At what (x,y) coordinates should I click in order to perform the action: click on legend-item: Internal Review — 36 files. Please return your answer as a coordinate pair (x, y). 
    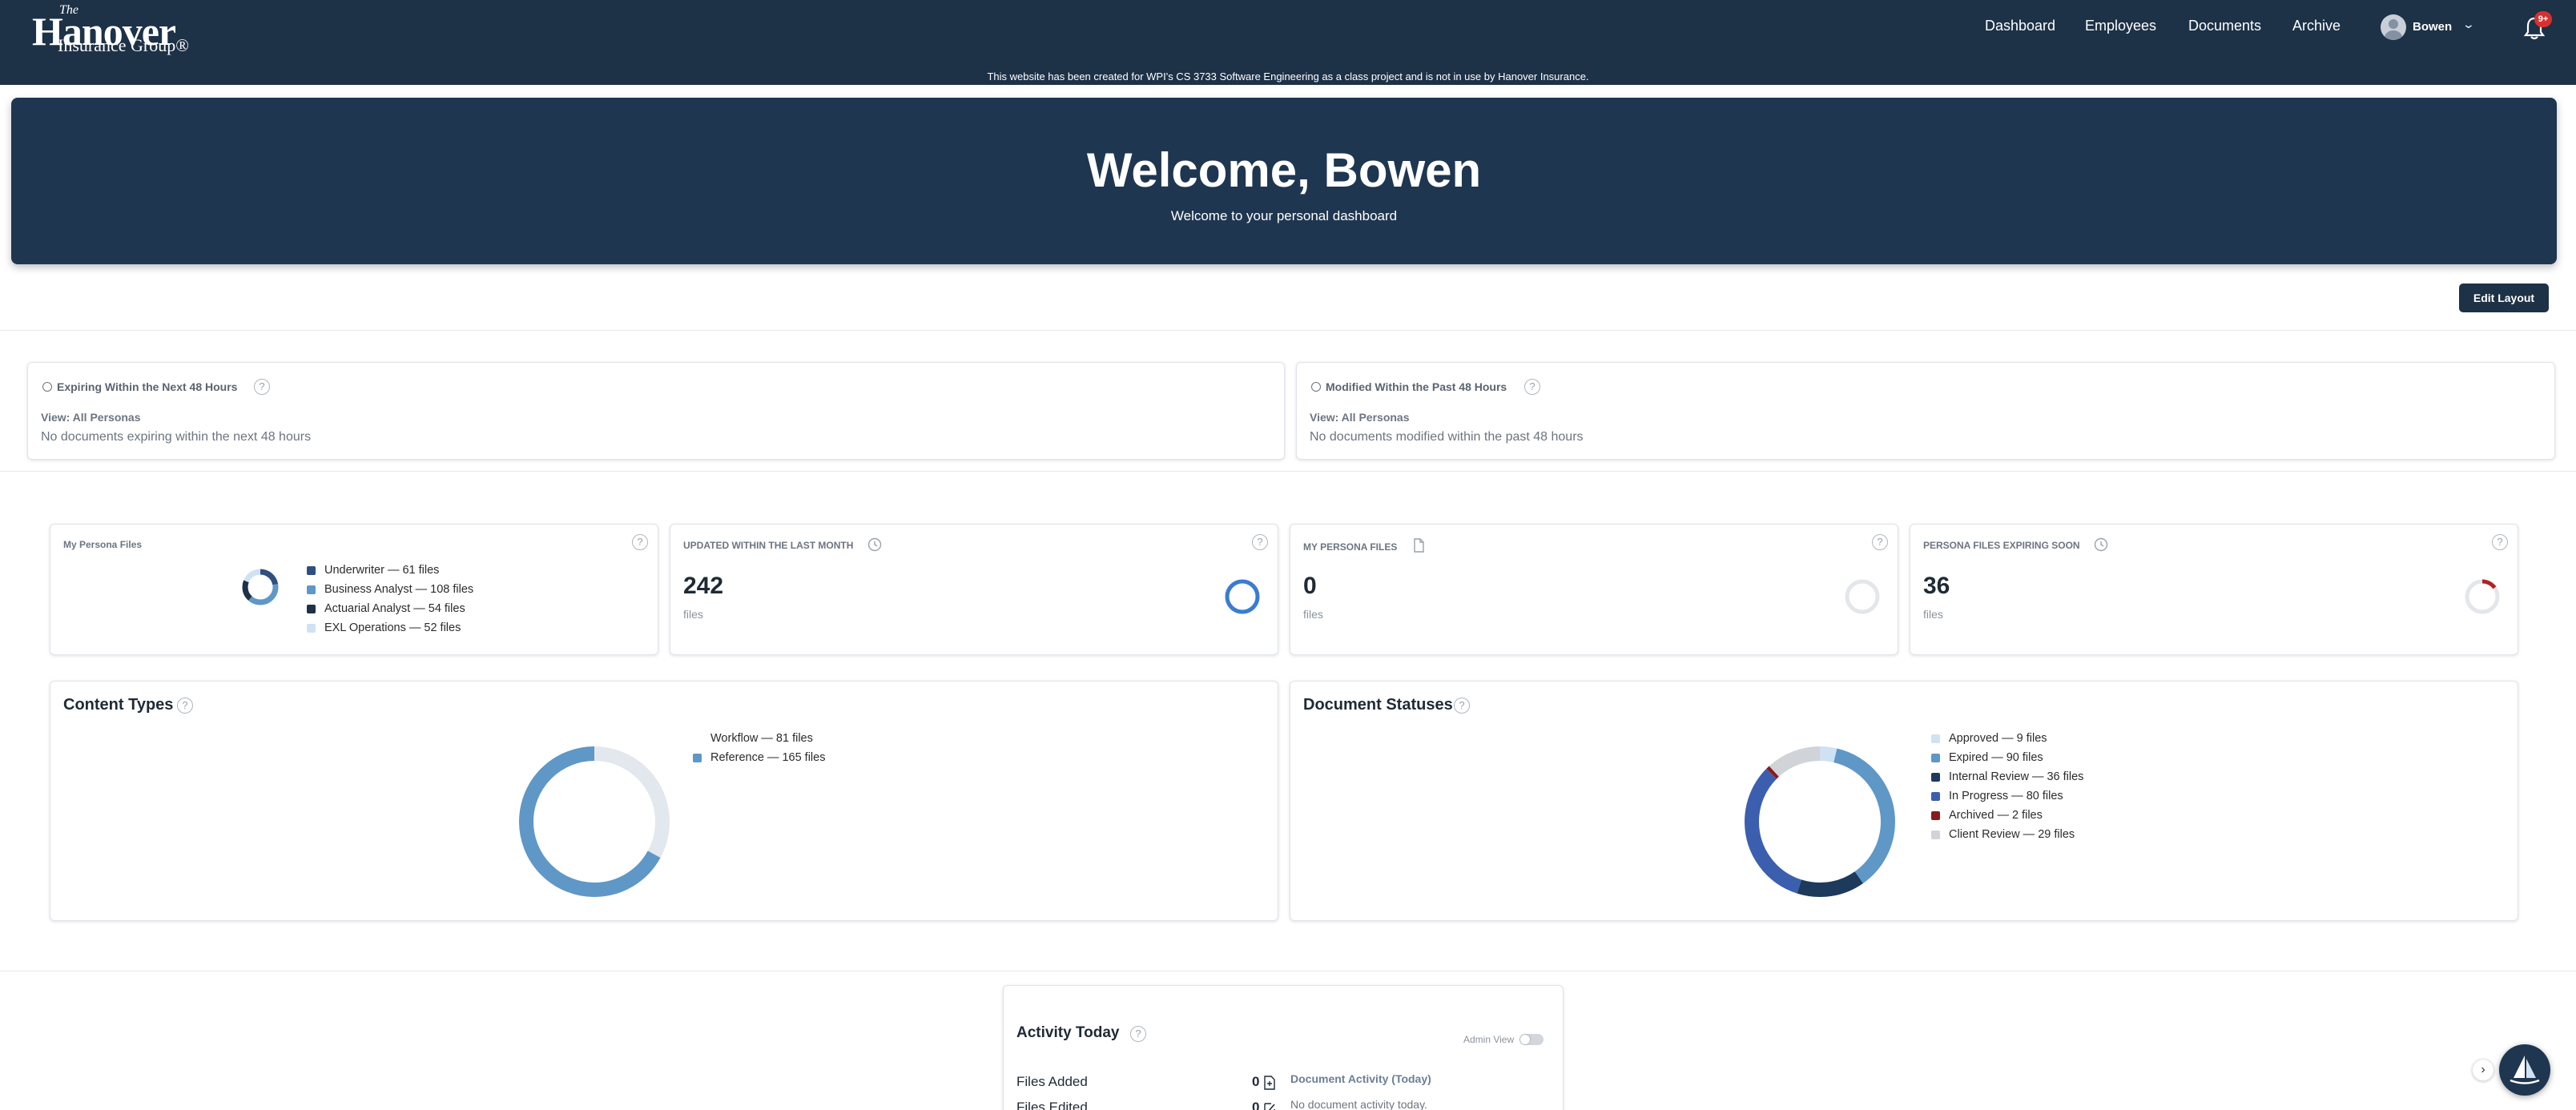
    Looking at the image, I should click on (2007, 777).